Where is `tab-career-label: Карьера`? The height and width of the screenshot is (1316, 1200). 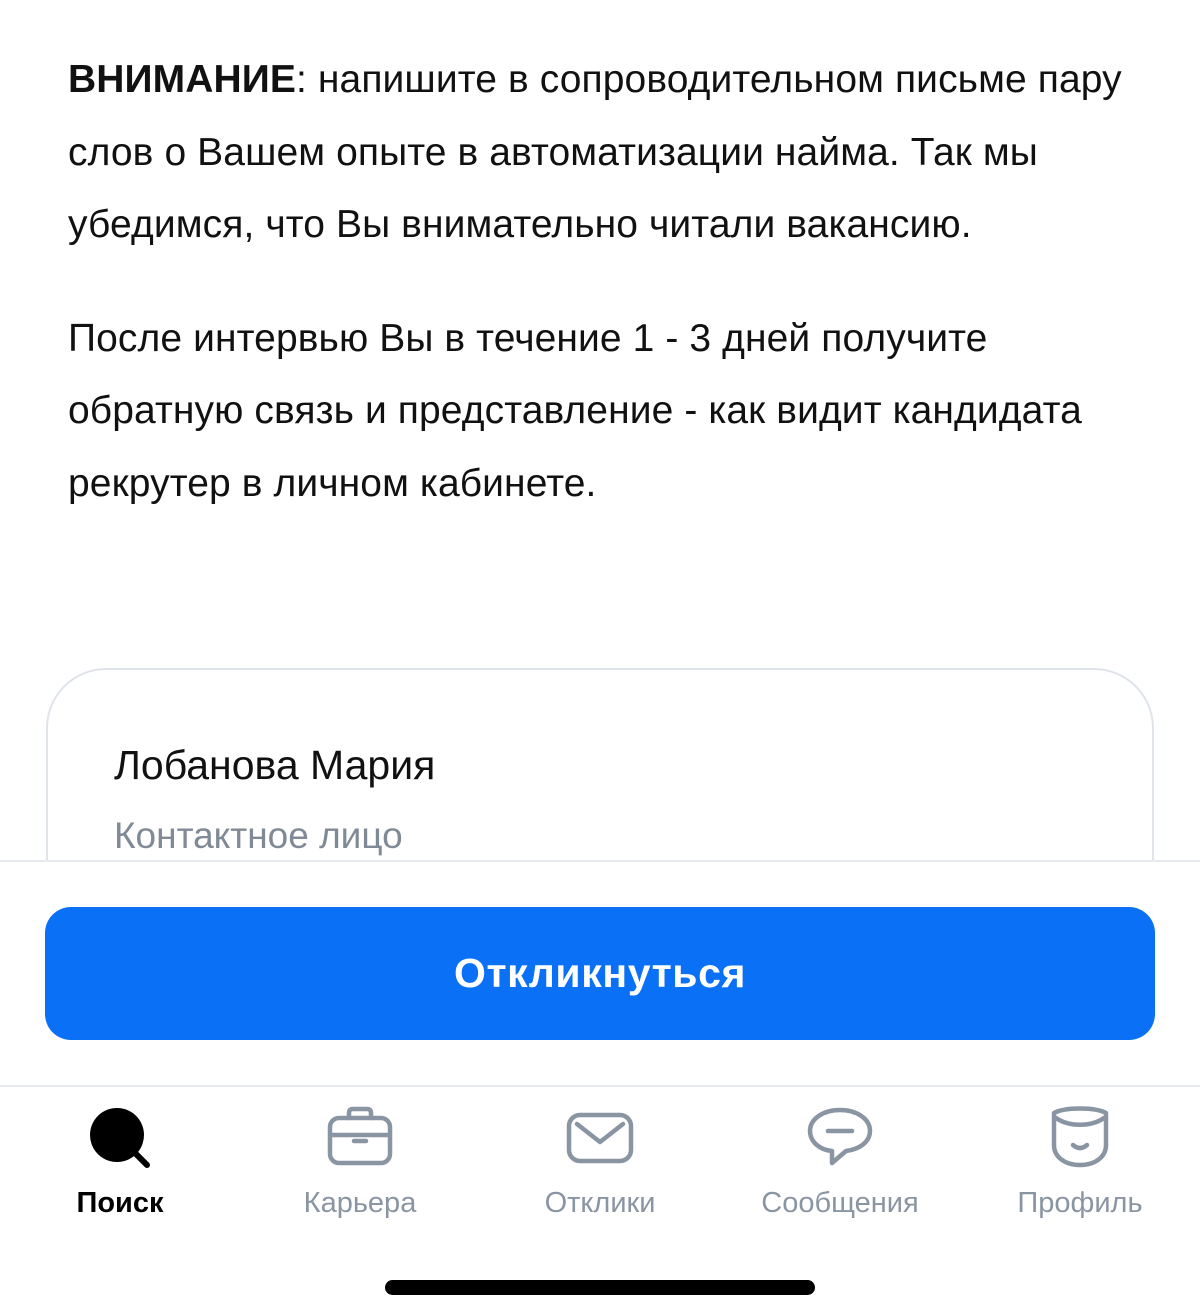 tab-career-label: Карьера is located at coordinates (360, 1203).